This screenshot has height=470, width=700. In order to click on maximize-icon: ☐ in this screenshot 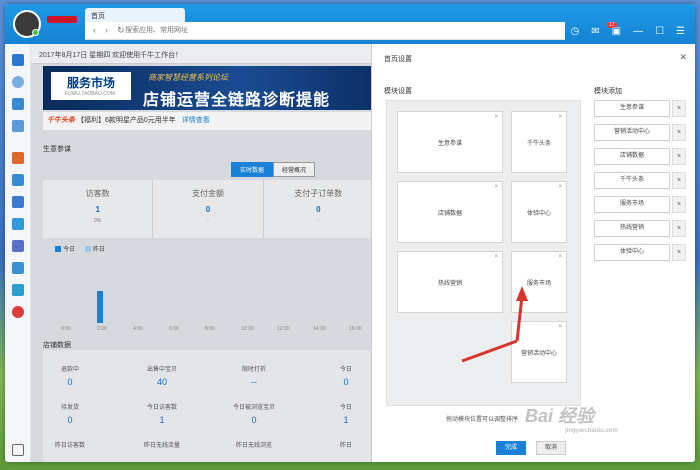, I will do `click(659, 31)`.